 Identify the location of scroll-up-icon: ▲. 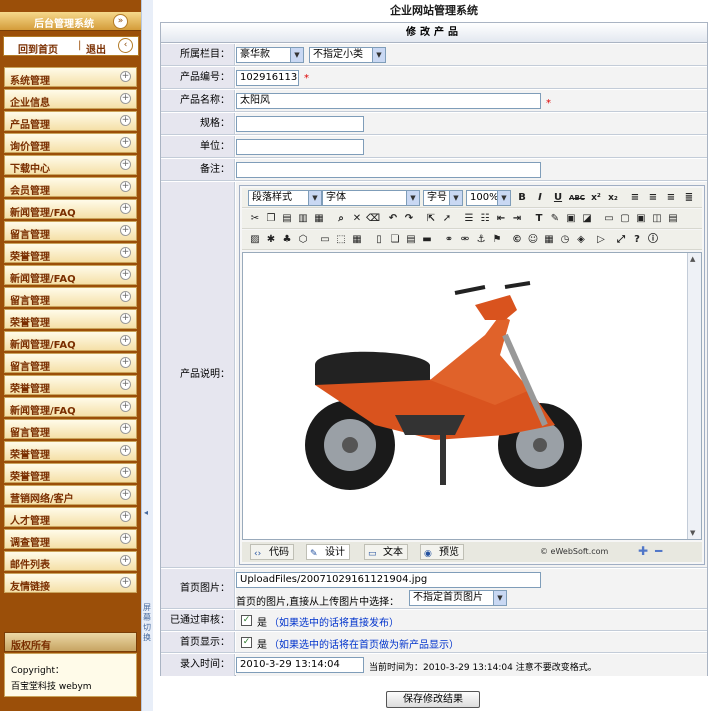
(692, 259).